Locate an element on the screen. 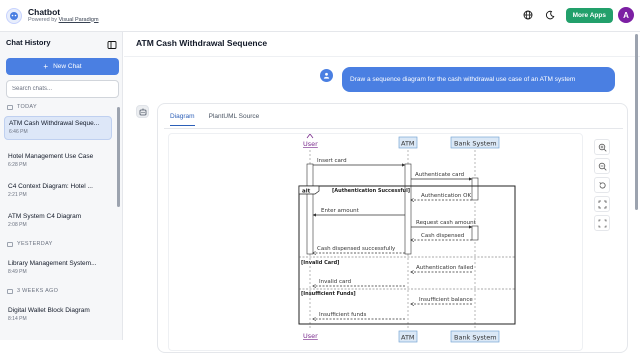 This screenshot has height=353, width=640. chat-item-digital-wallet: Digital Wallet Block Diagram 8:14 PM is located at coordinates (58, 316).